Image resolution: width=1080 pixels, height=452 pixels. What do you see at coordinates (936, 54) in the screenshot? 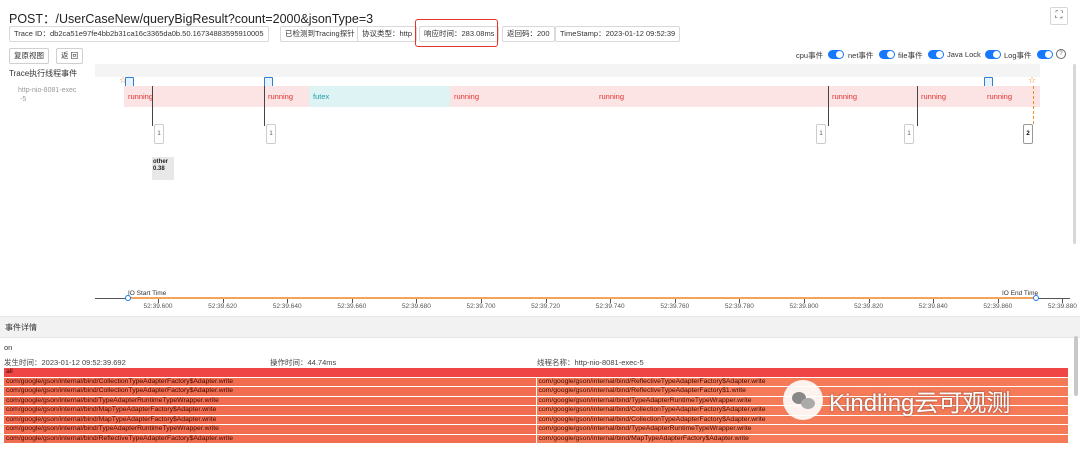
I see `toggle-file` at bounding box center [936, 54].